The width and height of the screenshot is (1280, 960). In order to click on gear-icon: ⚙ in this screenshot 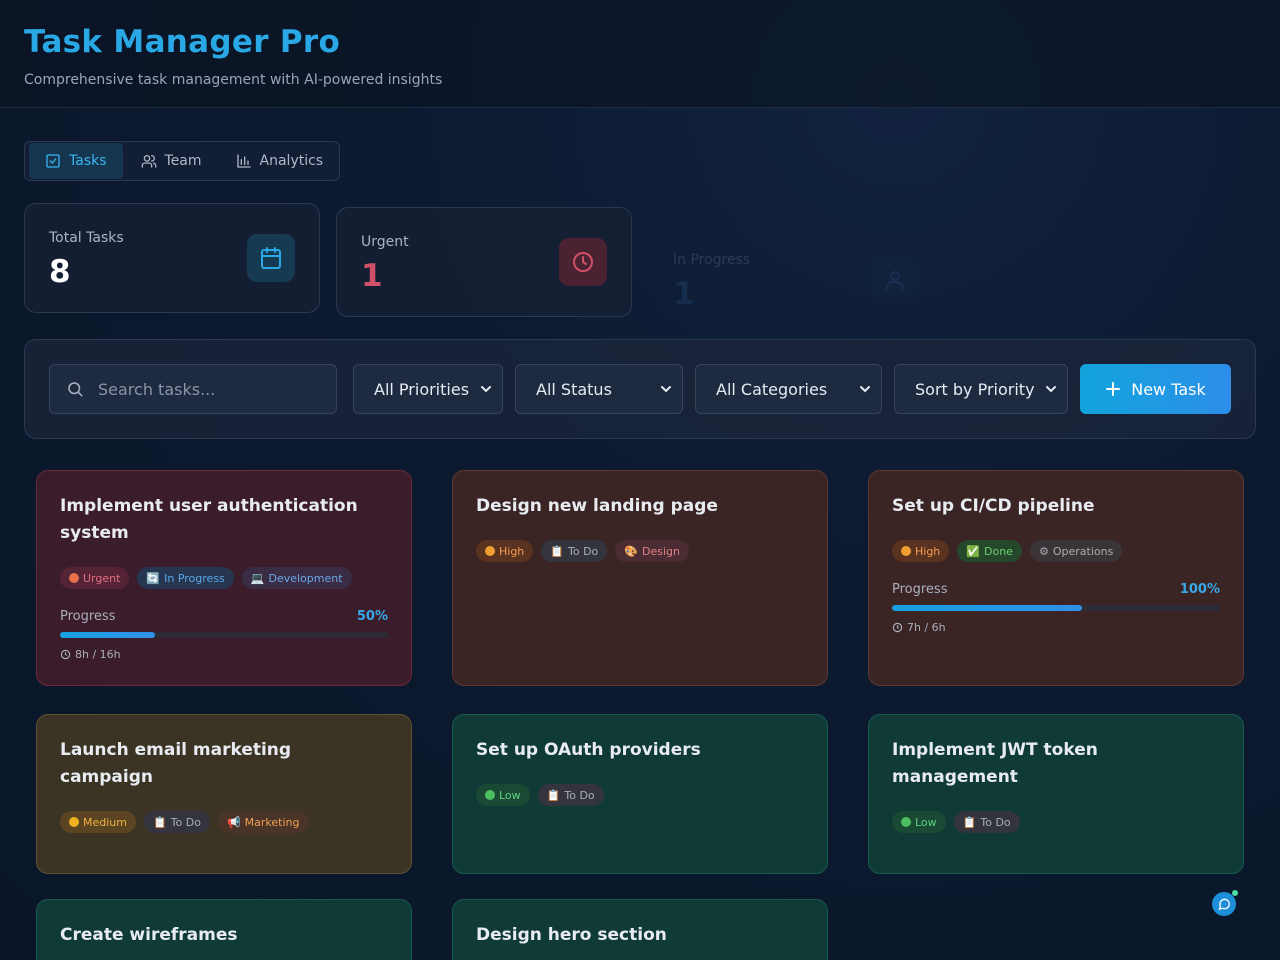, I will do `click(1043, 551)`.